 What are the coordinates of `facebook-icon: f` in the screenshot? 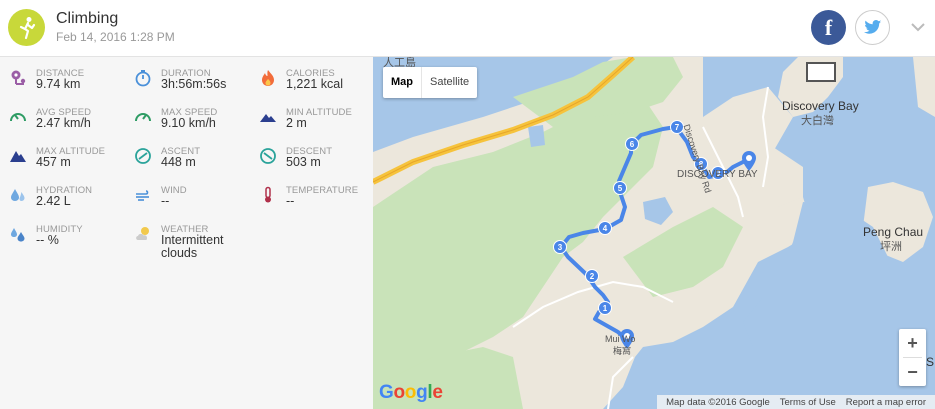 It's located at (828, 27).